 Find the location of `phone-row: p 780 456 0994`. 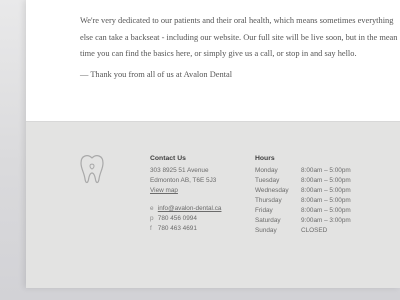

phone-row: p 780 456 0994 is located at coordinates (185, 219).